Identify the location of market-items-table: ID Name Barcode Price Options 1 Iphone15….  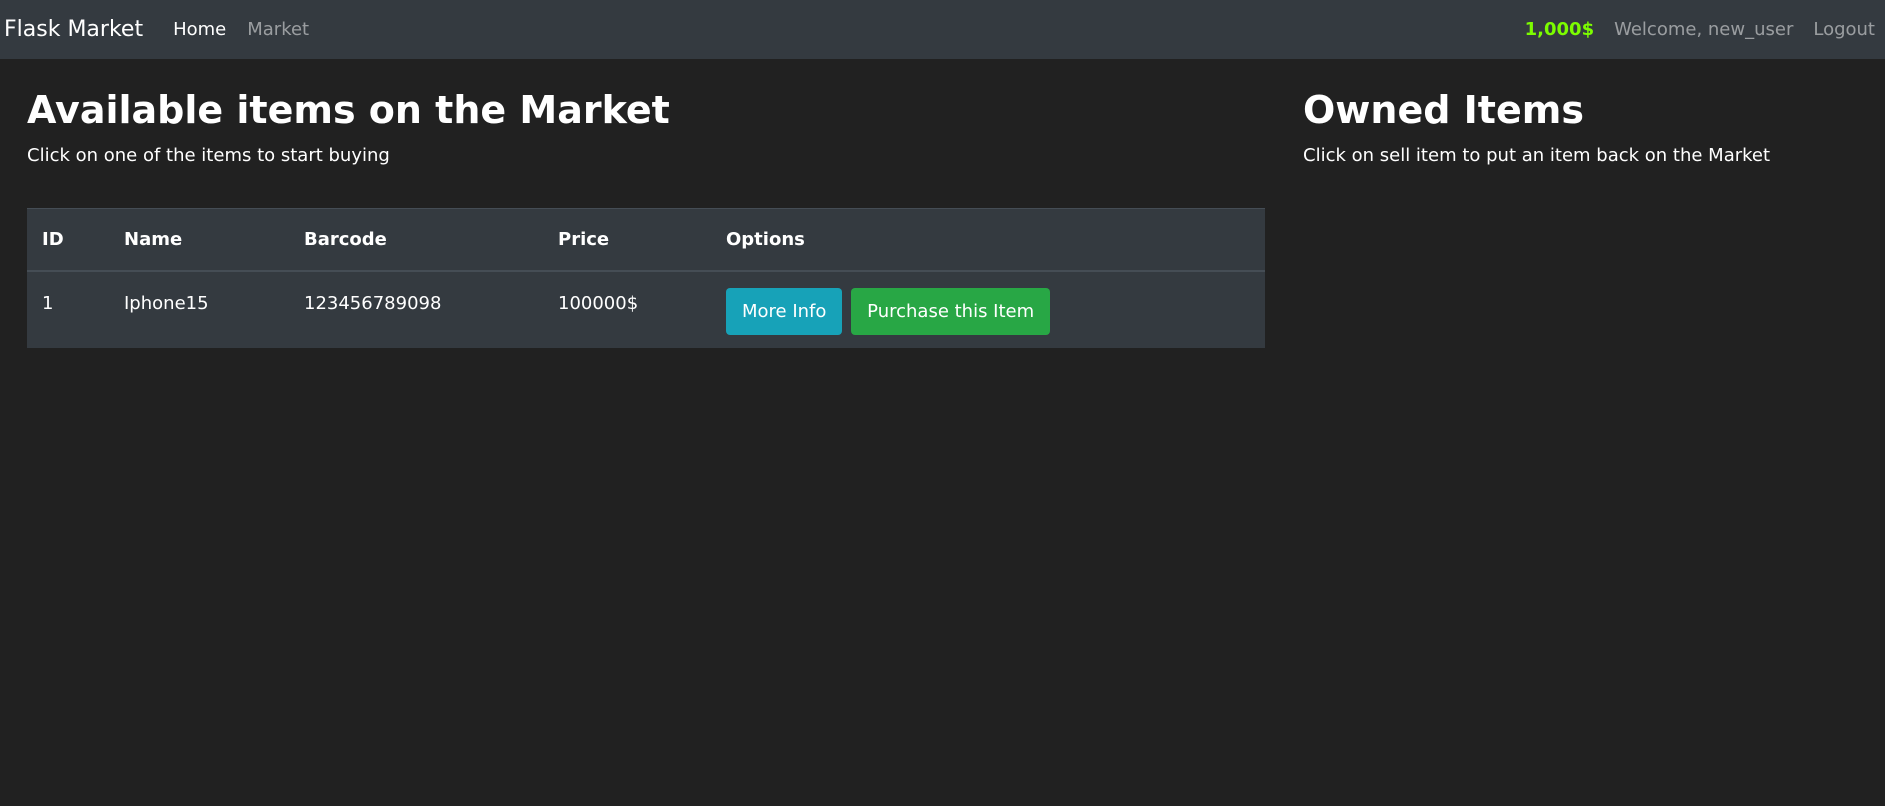
(646, 278).